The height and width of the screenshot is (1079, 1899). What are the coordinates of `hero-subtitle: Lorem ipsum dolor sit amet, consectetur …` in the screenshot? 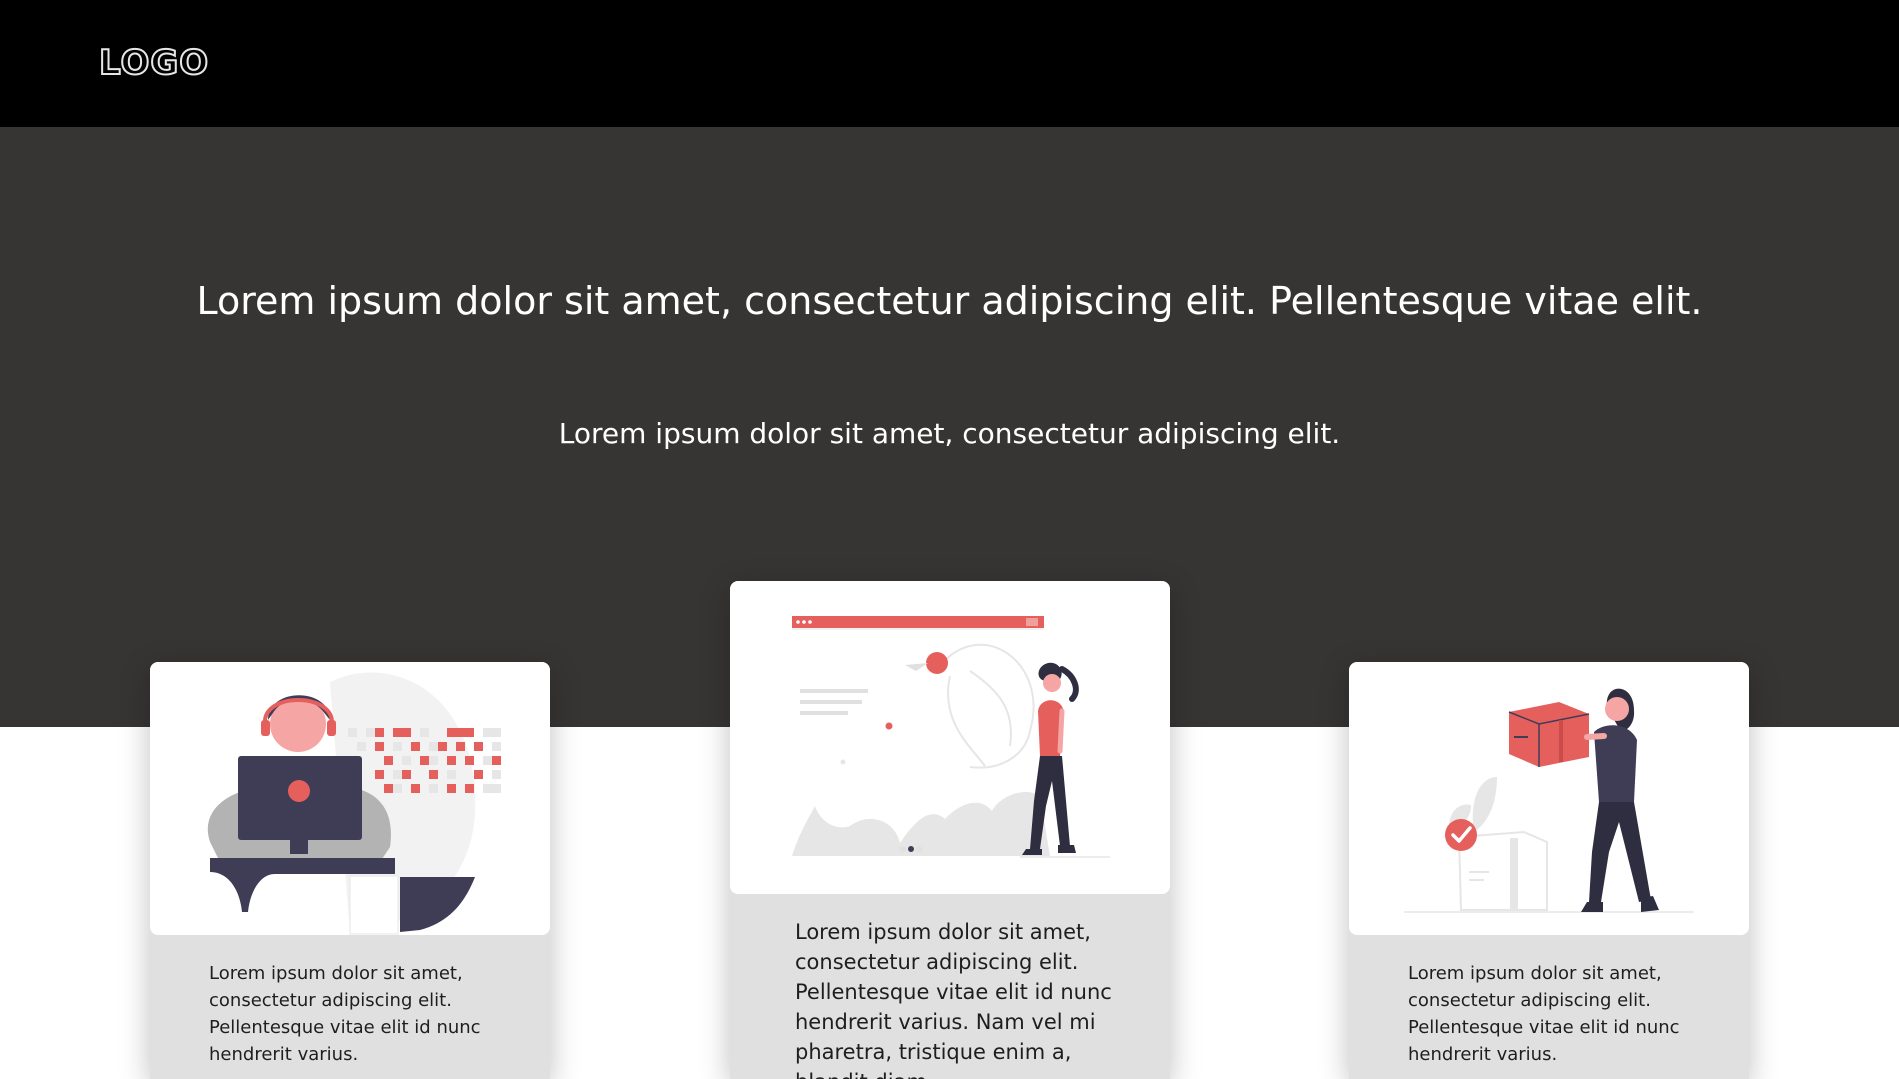 It's located at (949, 433).